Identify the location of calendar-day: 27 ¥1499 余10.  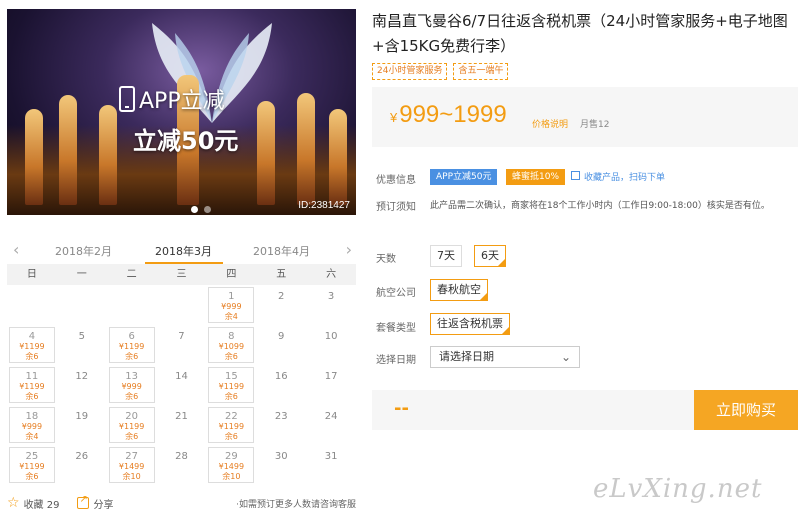
(131, 465).